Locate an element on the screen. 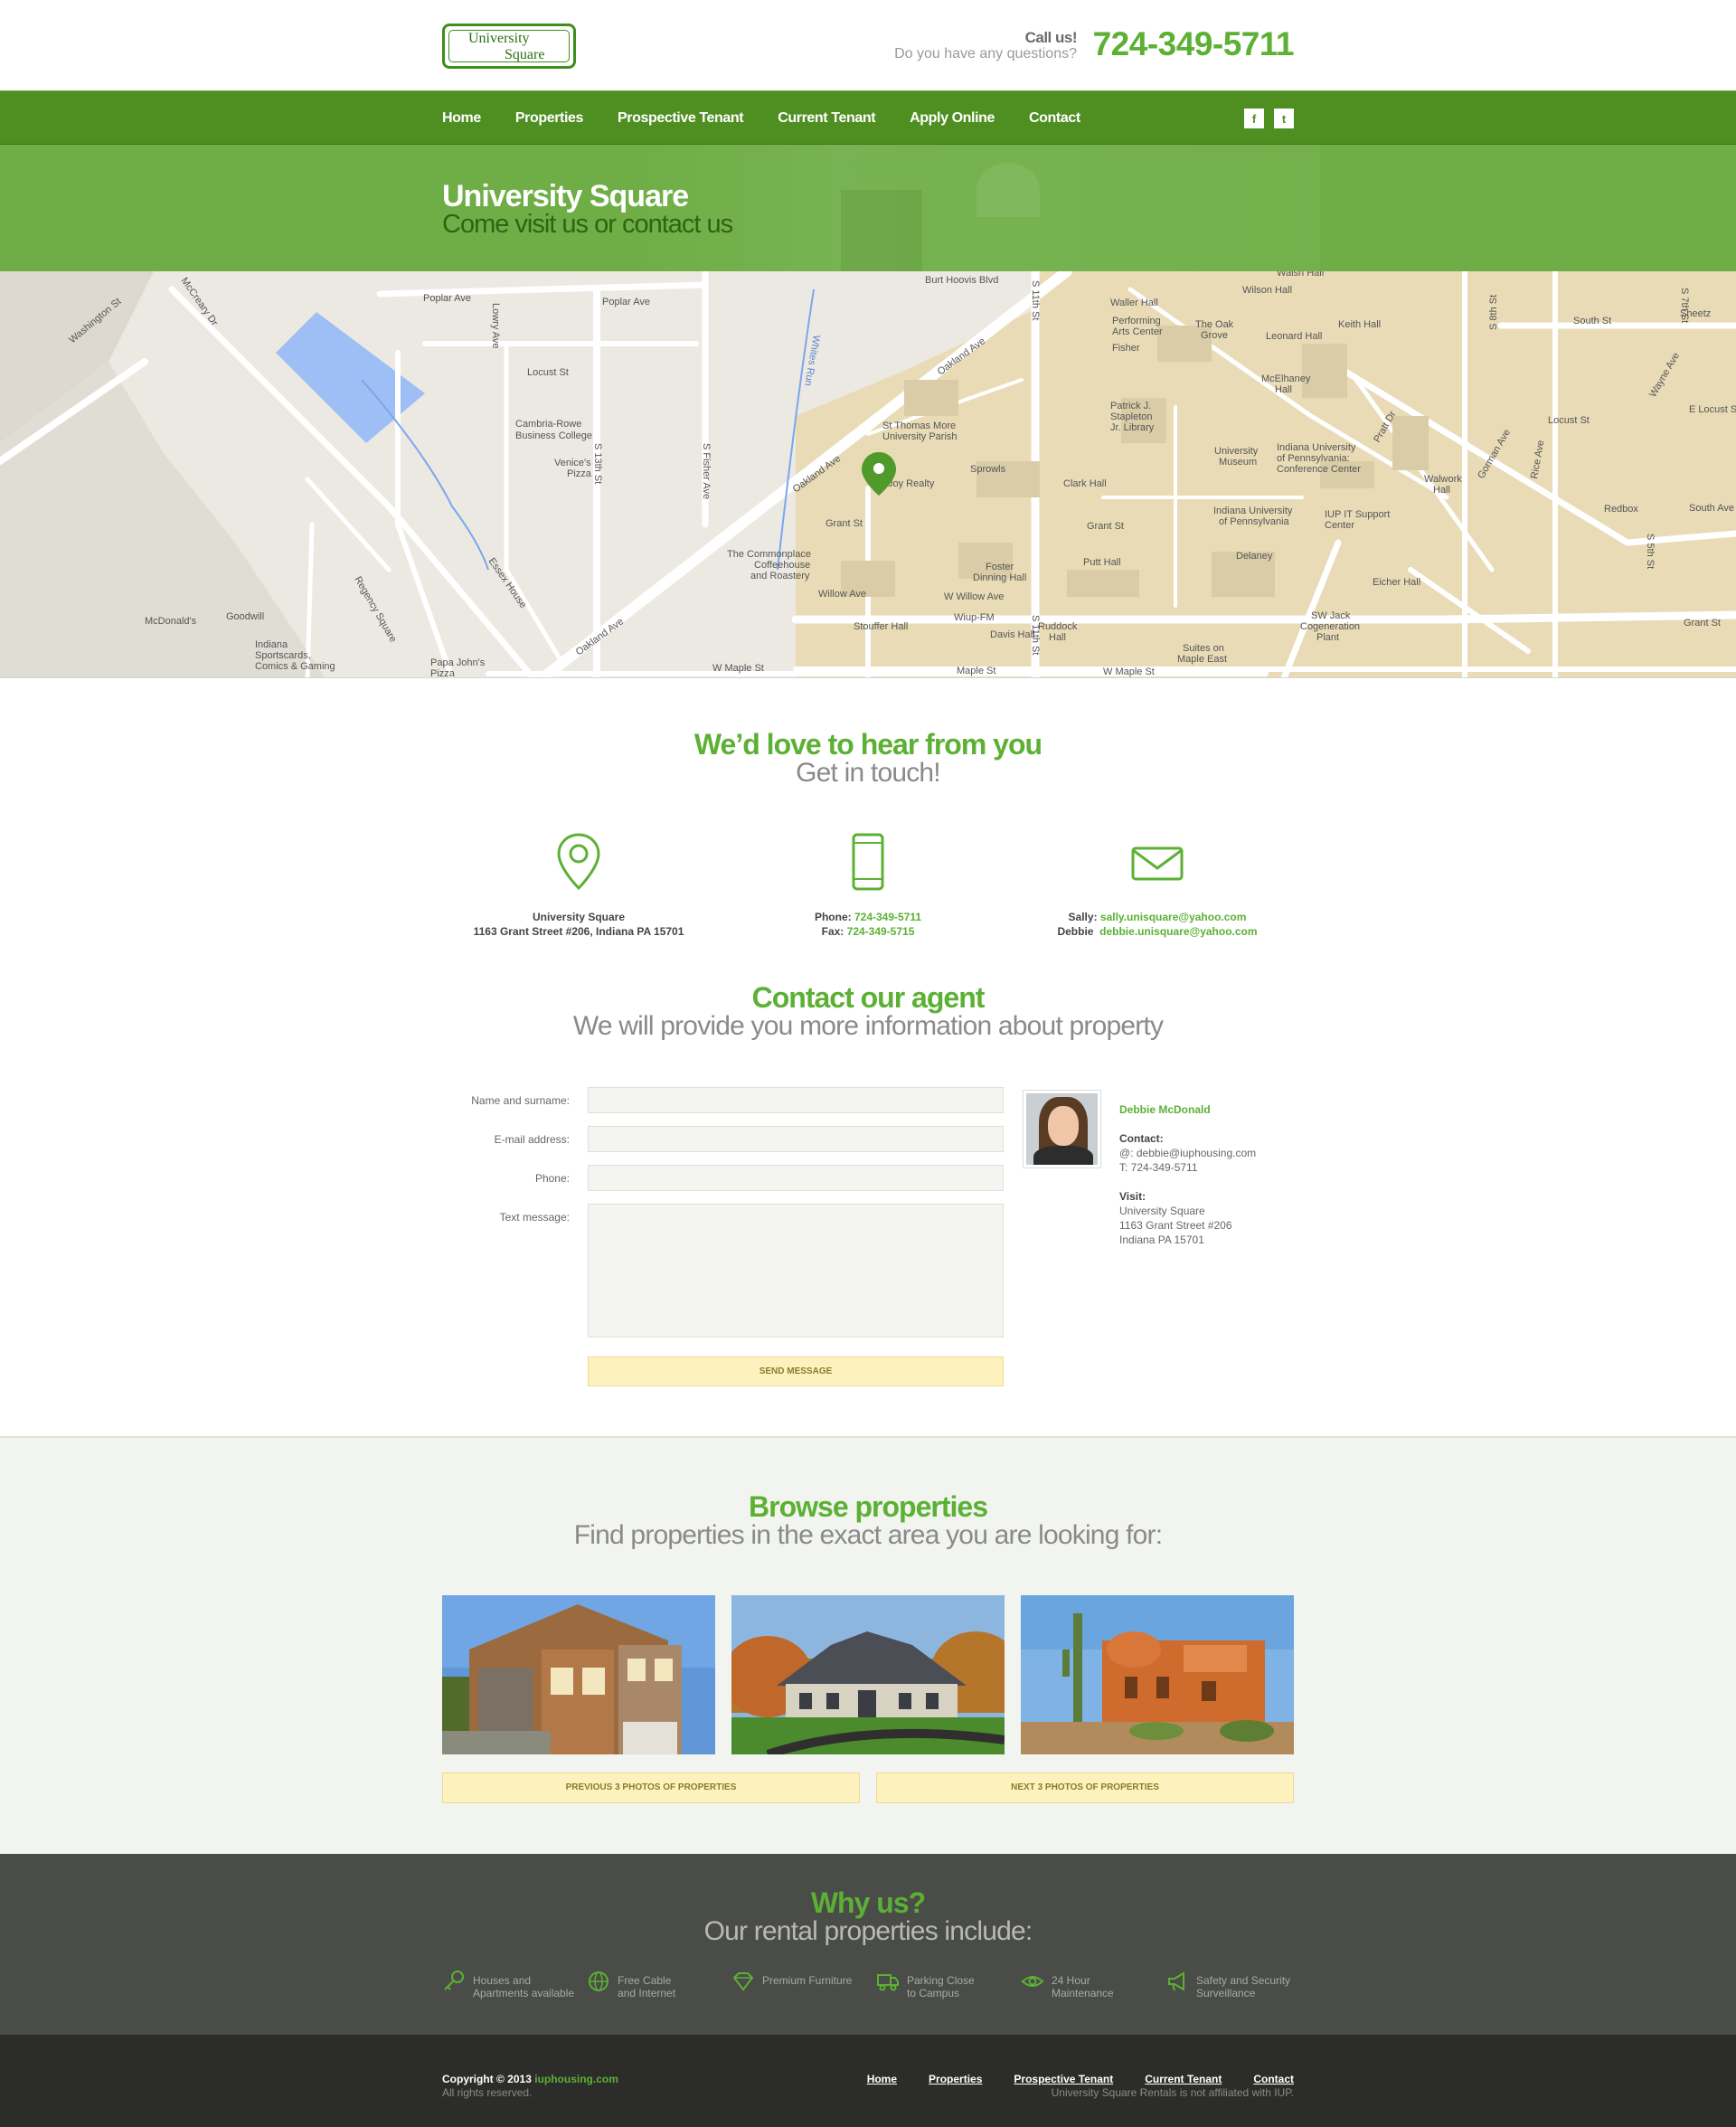  svg-text: University Parish is located at coordinates (920, 437).